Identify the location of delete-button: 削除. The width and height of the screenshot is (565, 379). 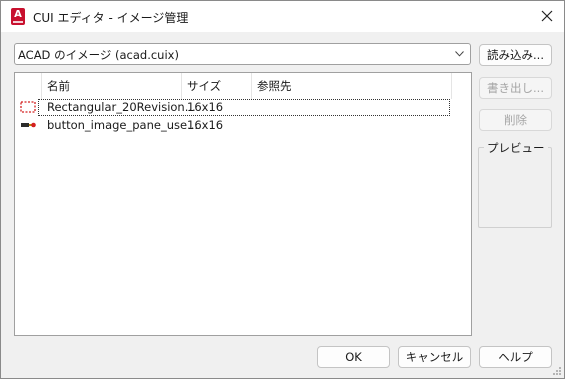
(515, 120).